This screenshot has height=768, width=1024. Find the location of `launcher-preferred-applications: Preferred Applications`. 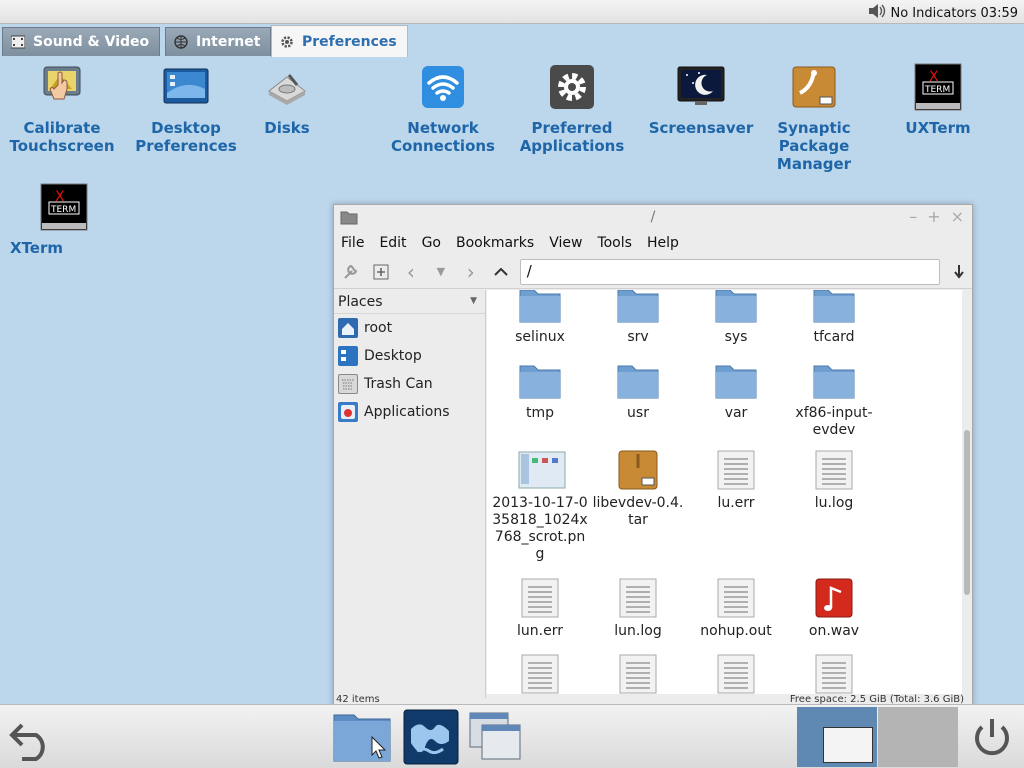

launcher-preferred-applications: Preferred Applications is located at coordinates (572, 109).